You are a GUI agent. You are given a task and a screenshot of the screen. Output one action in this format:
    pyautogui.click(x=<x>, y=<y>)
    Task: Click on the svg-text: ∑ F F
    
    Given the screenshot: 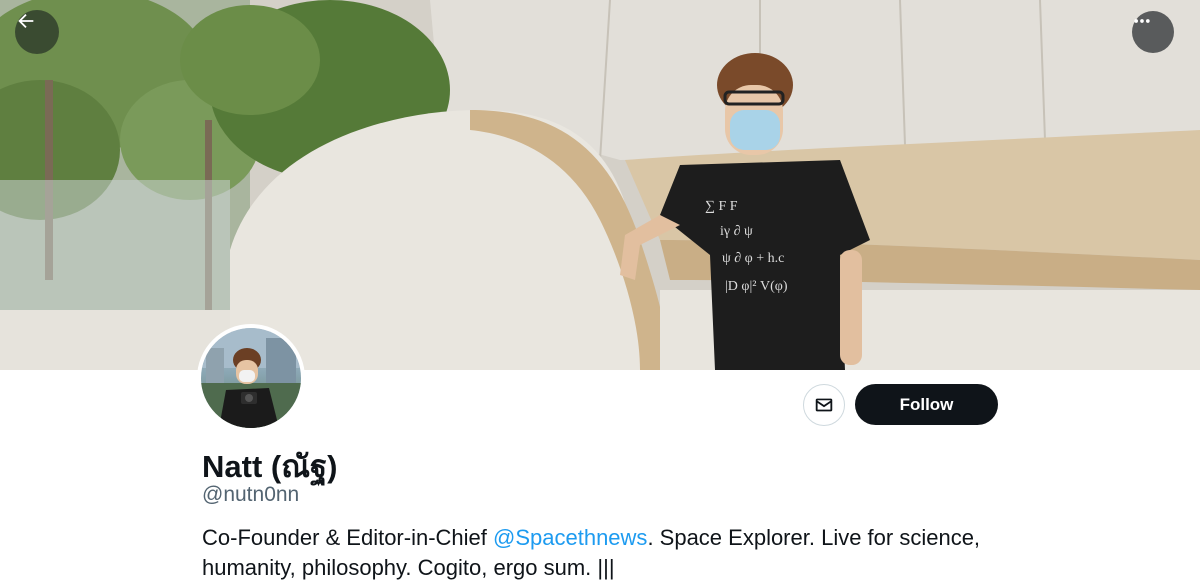 What is the action you would take?
    pyautogui.click(x=721, y=206)
    